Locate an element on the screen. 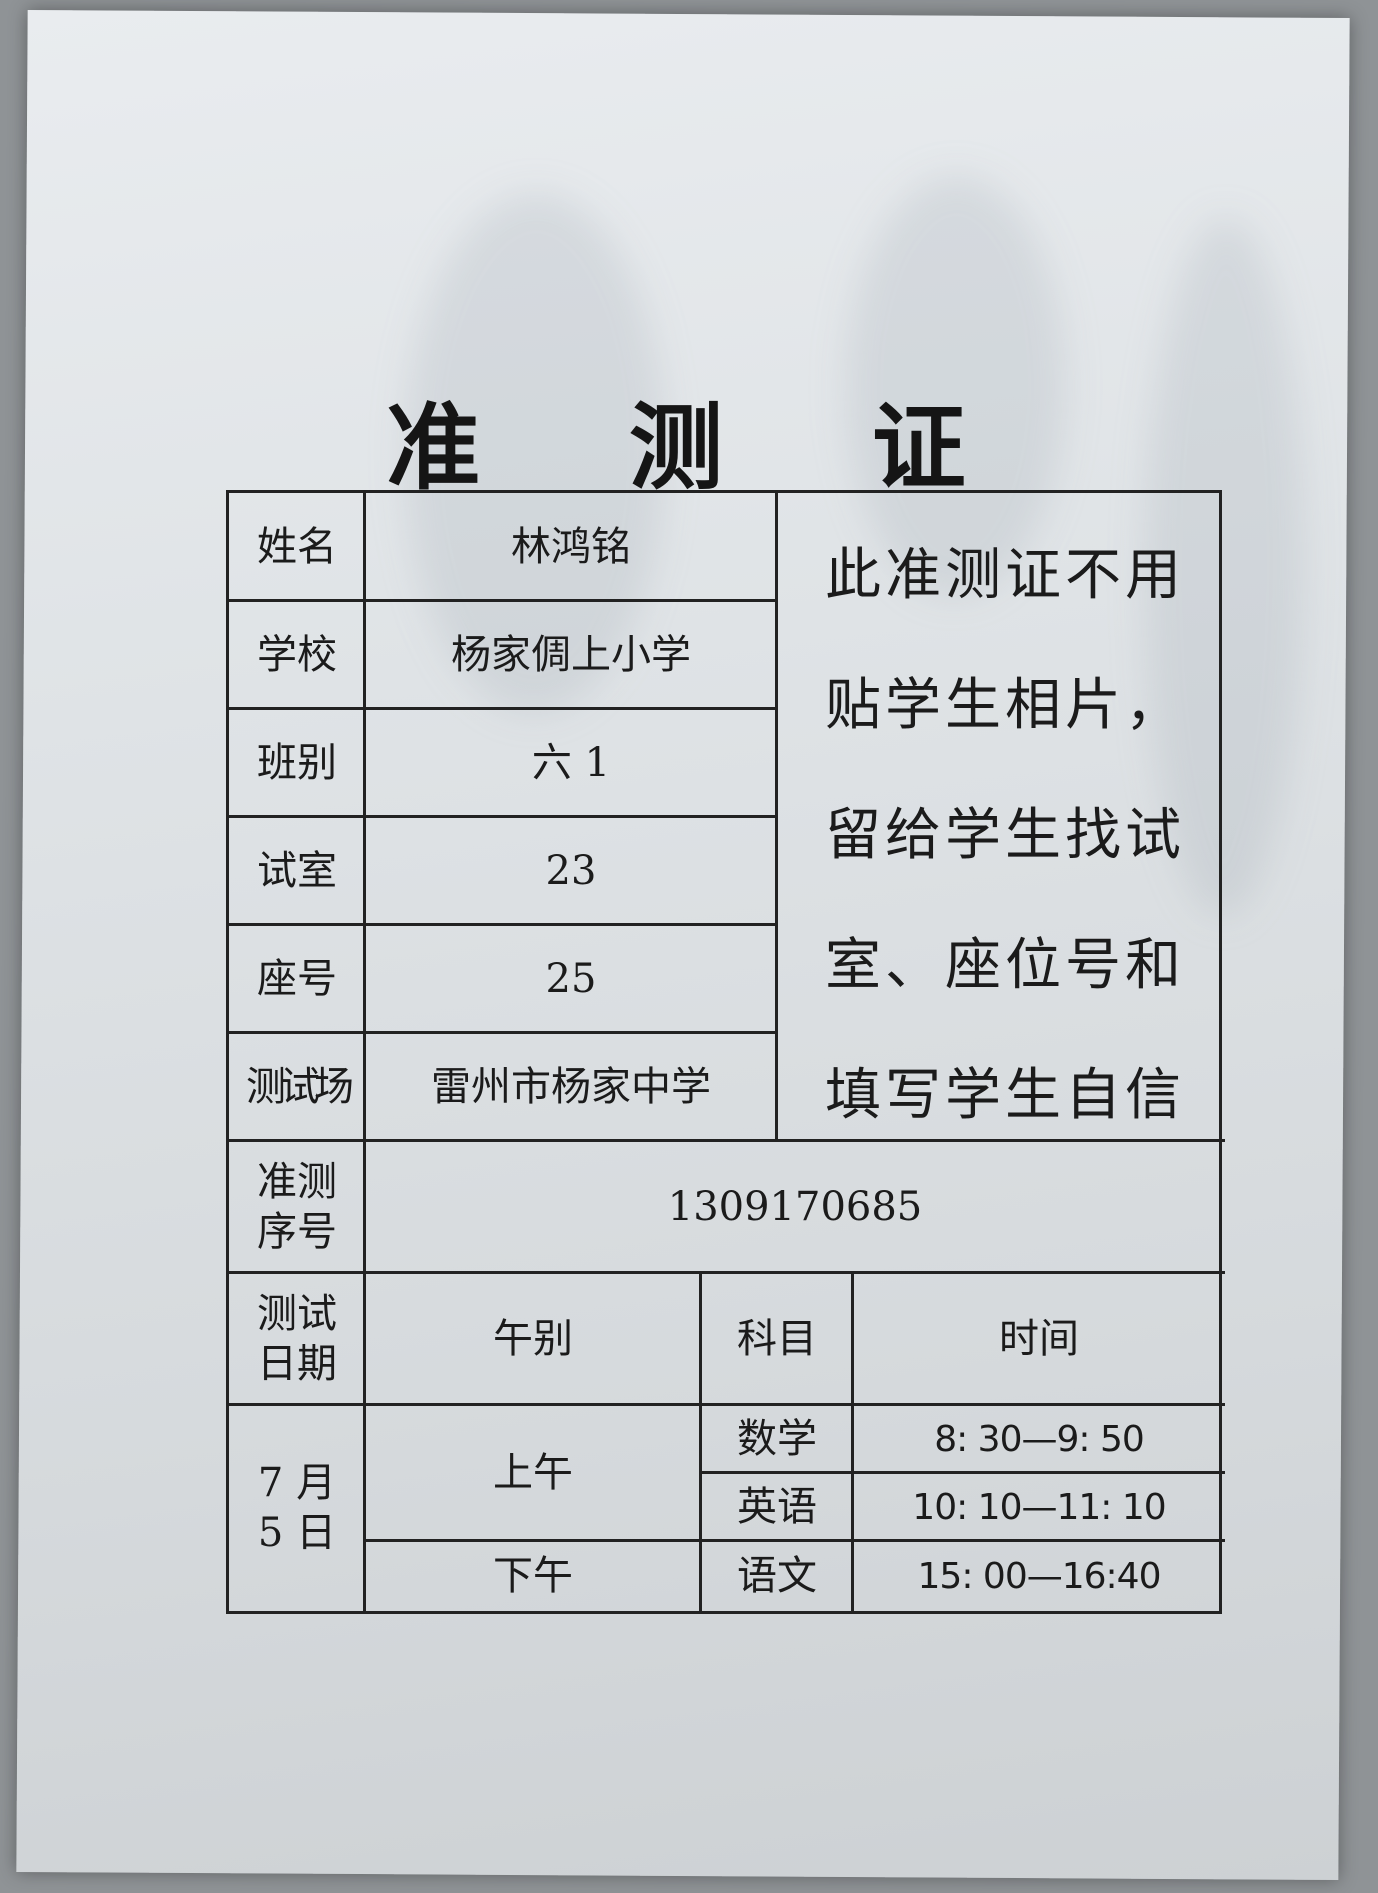  subject-chinese: 语文 is located at coordinates (777, 1576).